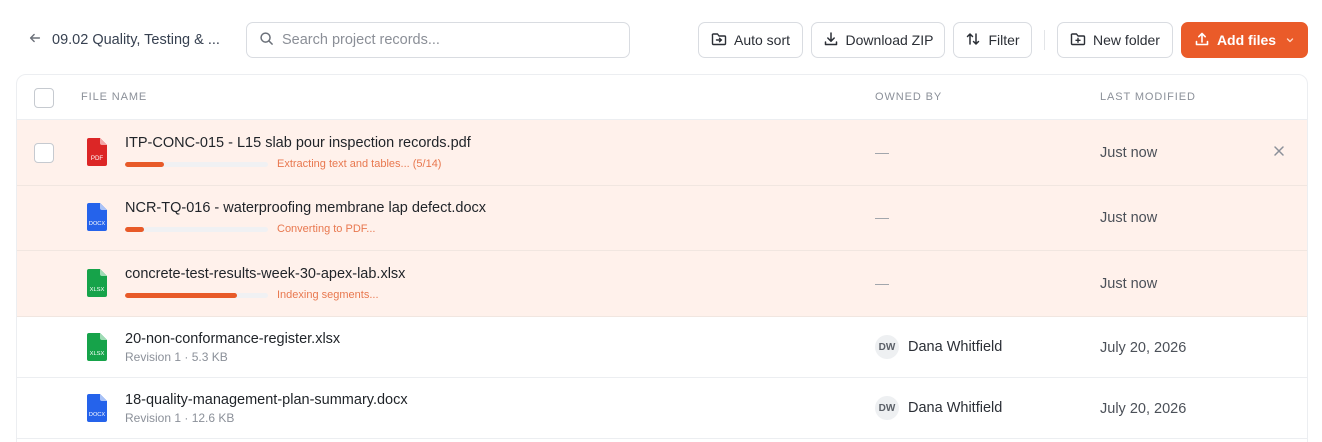 This screenshot has height=442, width=1322. I want to click on column-header-owned-by: OWNED BY, so click(908, 97).